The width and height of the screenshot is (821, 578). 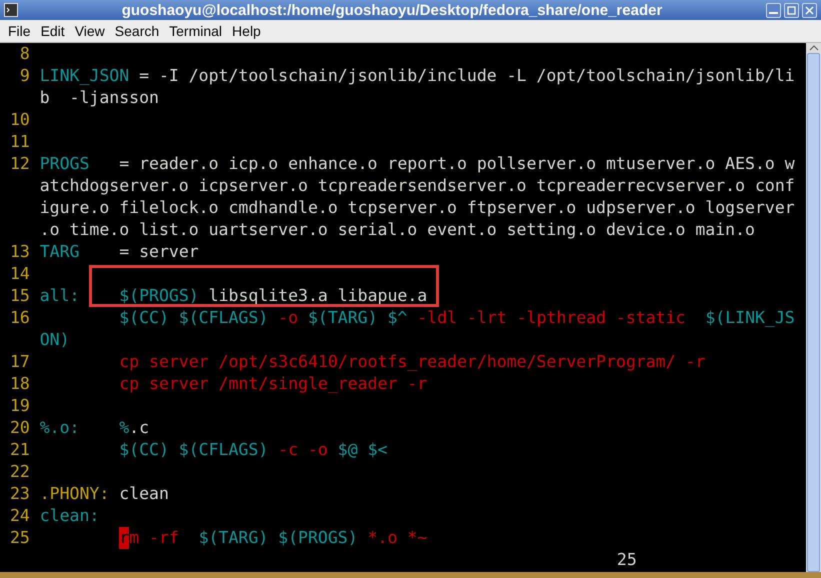 I want to click on code-text: cp server /opt/s3c6410/rootfs_reader/home/ServerProgram/ -r, so click(x=412, y=362).